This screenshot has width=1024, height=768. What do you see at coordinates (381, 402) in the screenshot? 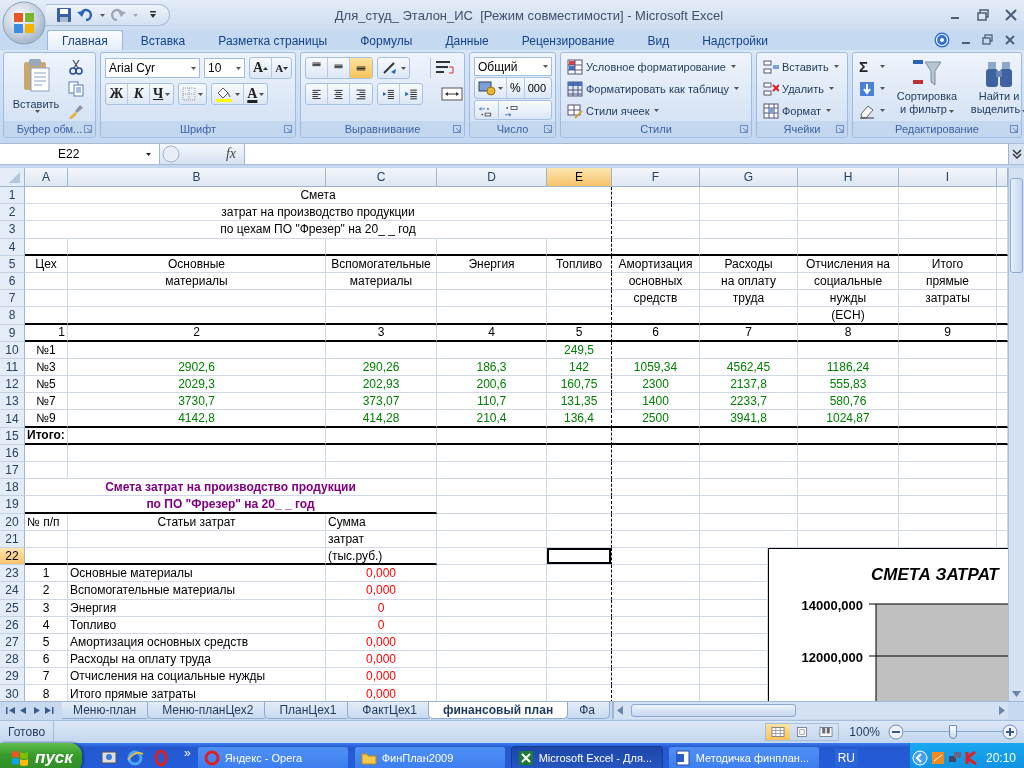
I see `table-cell: 373,07` at bounding box center [381, 402].